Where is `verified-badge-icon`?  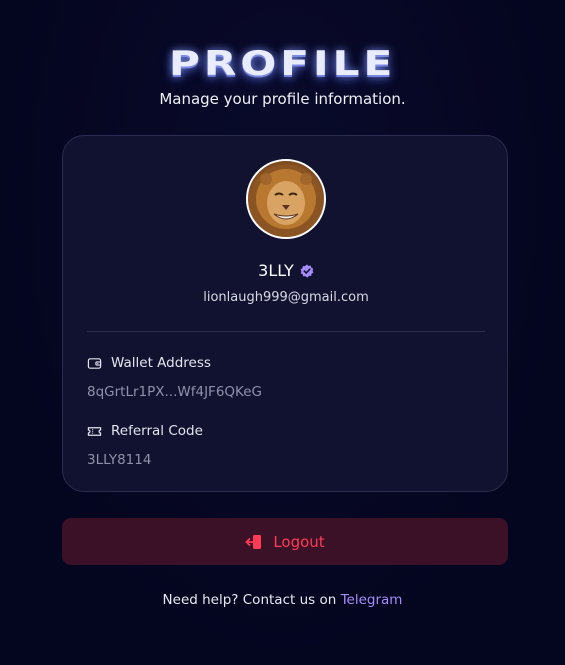 verified-badge-icon is located at coordinates (307, 271).